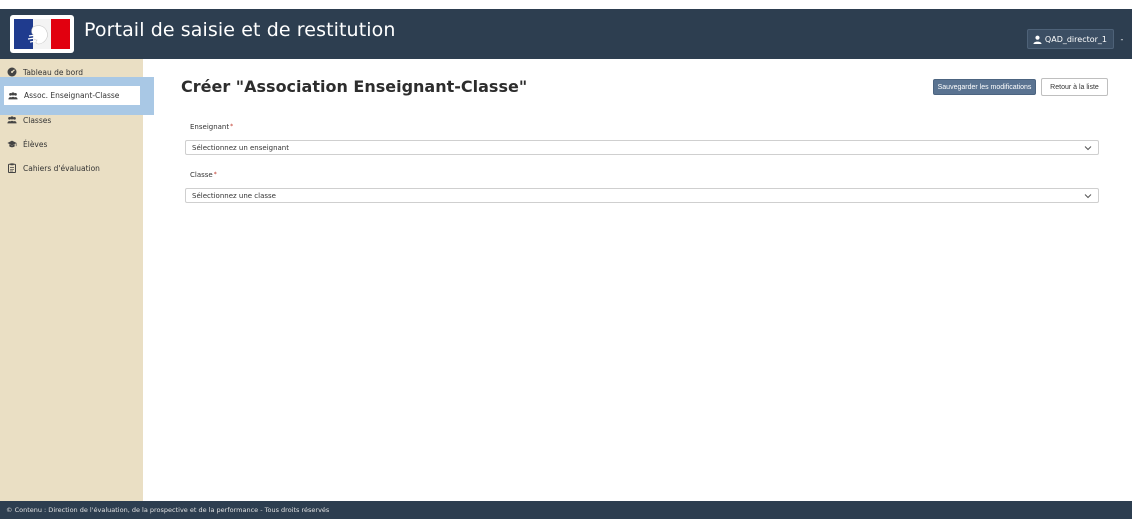 The height and width of the screenshot is (519, 1132). I want to click on enseignant-label: Enseignant*, so click(212, 127).